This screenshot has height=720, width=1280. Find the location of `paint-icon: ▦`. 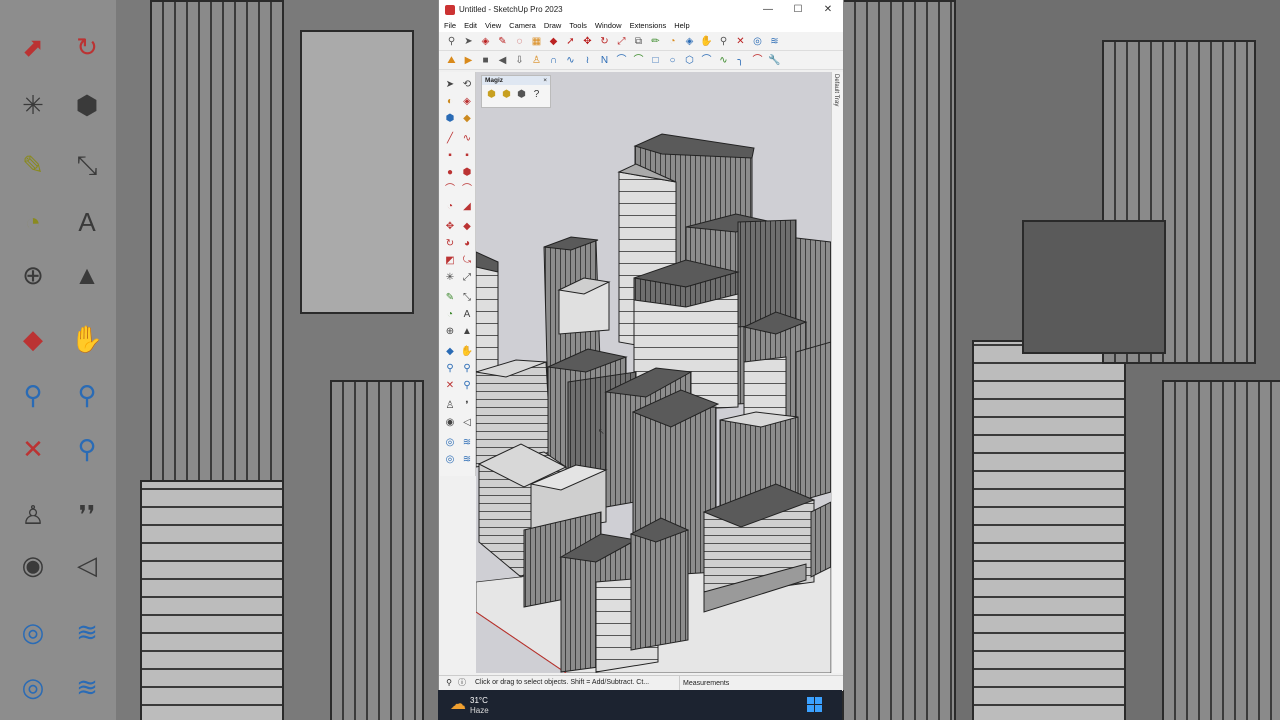

paint-icon: ▦ is located at coordinates (536, 41).